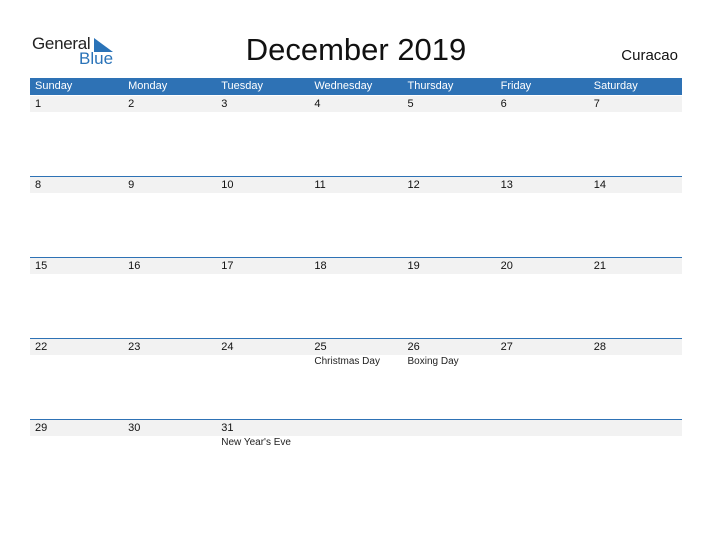 This screenshot has width=712, height=550. I want to click on day-number: 24, so click(227, 347).